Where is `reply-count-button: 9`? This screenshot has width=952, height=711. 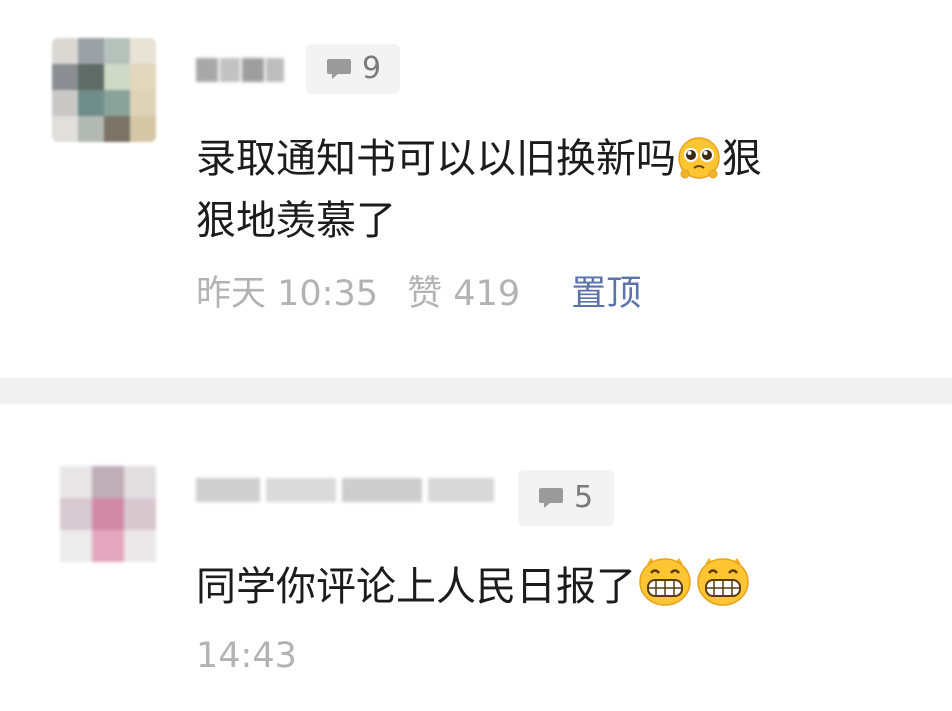
reply-count-button: 9 is located at coordinates (353, 69).